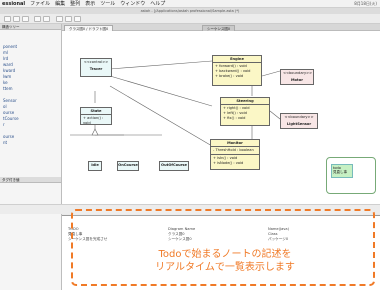 This screenshot has width=380, height=290. What do you see at coordinates (60, 3) in the screenshot?
I see `menu-edit: 編集` at bounding box center [60, 3].